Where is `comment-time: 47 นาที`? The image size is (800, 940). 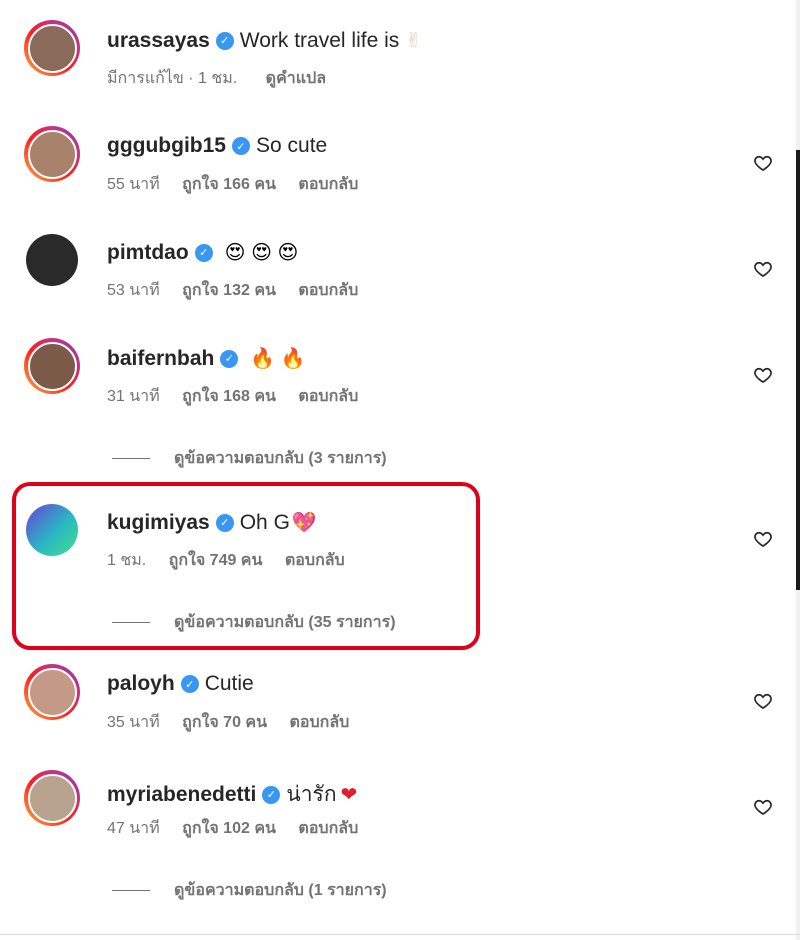 comment-time: 47 นาที is located at coordinates (133, 828).